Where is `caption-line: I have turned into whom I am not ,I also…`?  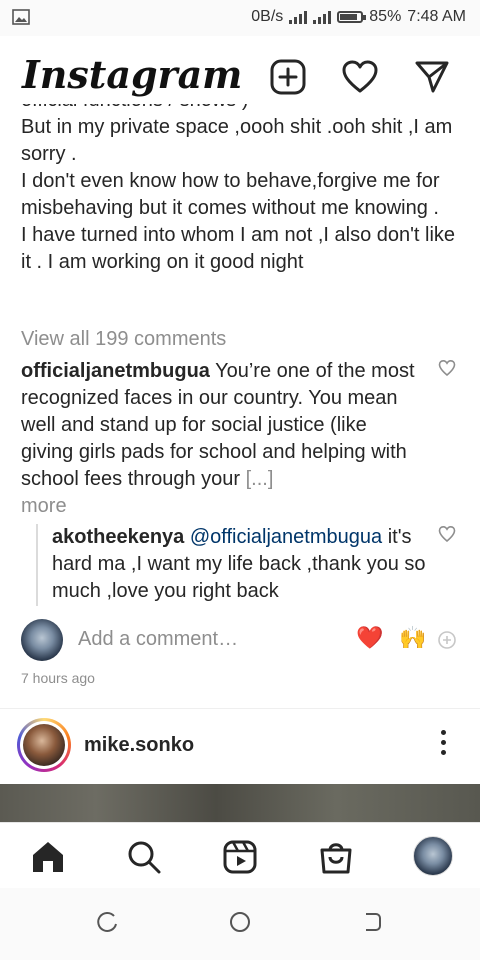 caption-line: I have turned into whom I am not ,I also… is located at coordinates (238, 248).